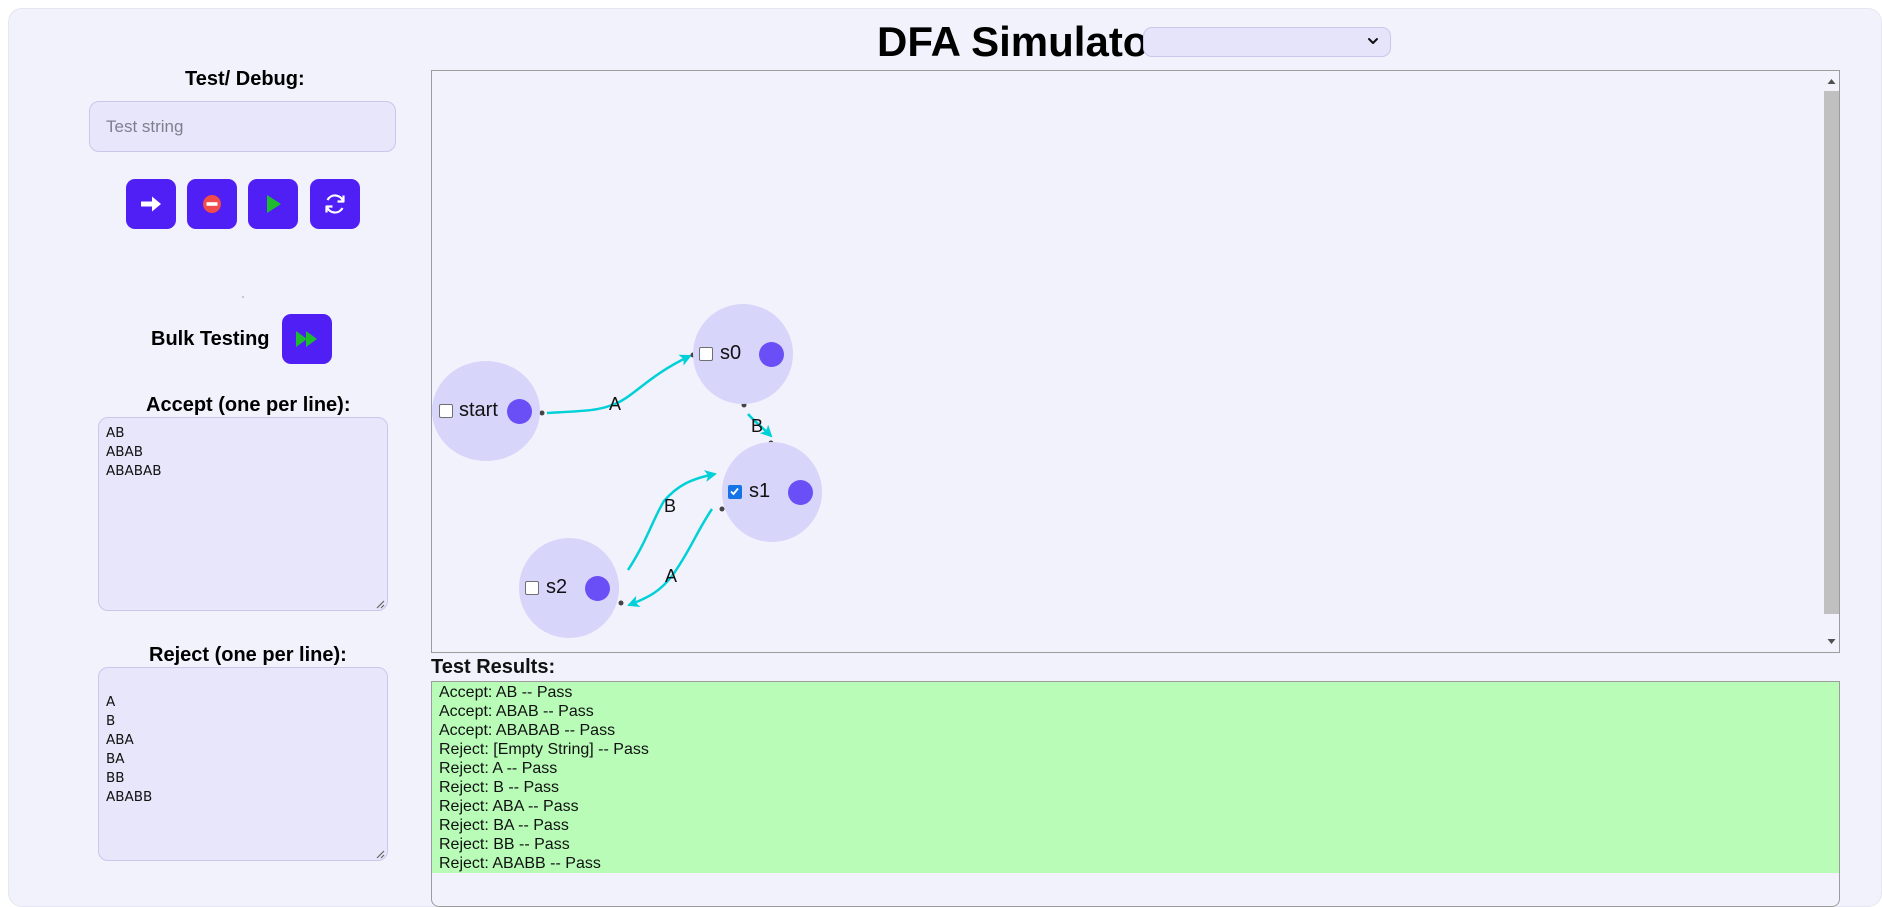  I want to click on bulk-testing-label: Bulk Testing, so click(210, 339).